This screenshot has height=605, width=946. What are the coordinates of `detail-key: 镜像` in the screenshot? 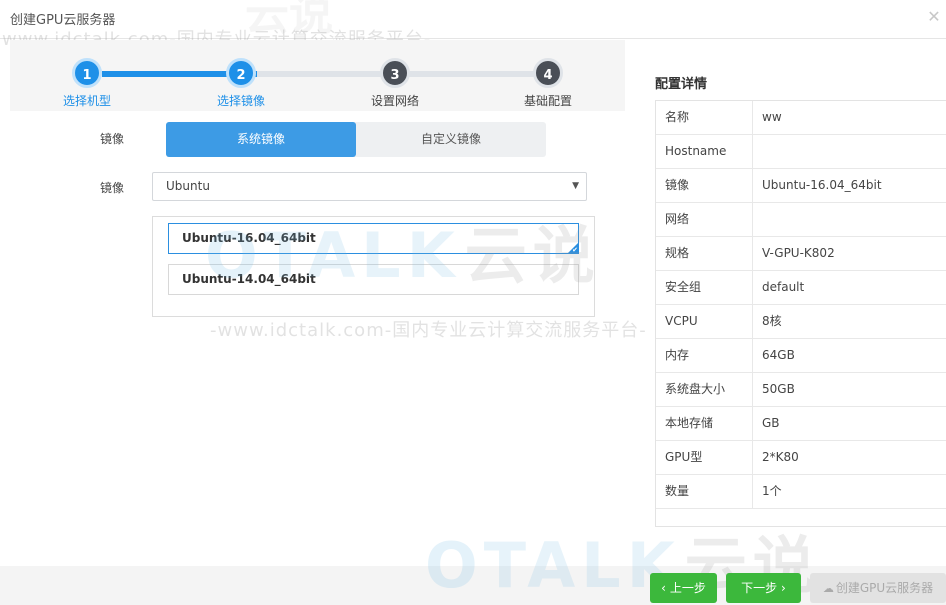 It's located at (704, 185).